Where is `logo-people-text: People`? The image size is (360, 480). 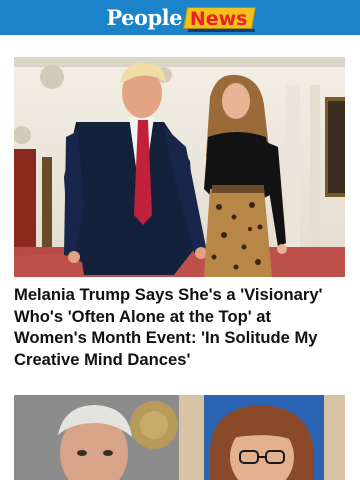 logo-people-text: People is located at coordinates (144, 17).